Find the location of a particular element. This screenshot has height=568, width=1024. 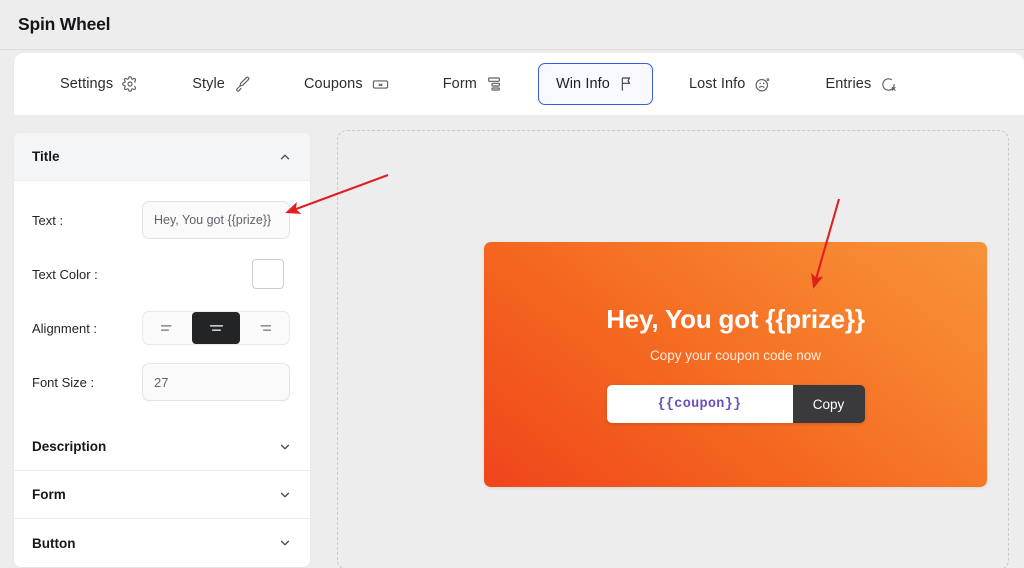

tab-form: Form is located at coordinates (472, 84).